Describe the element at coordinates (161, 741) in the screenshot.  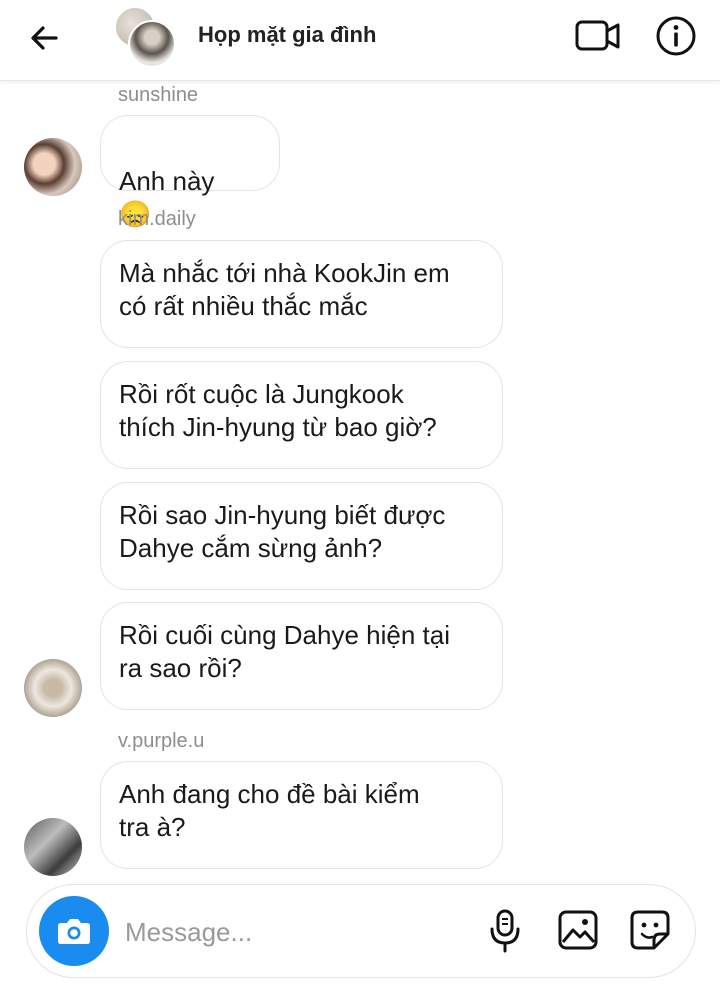
I see `sender-name: v.purple.u` at that location.